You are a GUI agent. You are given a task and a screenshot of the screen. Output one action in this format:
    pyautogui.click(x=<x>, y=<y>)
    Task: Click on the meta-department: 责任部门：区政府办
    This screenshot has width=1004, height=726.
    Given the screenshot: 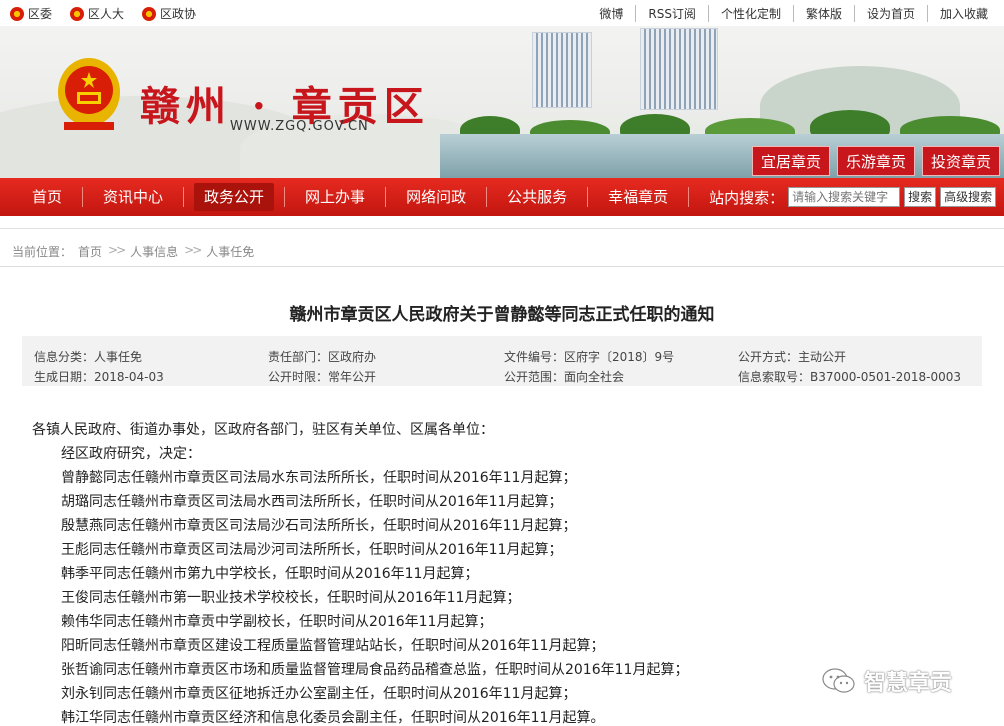 What is the action you would take?
    pyautogui.click(x=322, y=357)
    